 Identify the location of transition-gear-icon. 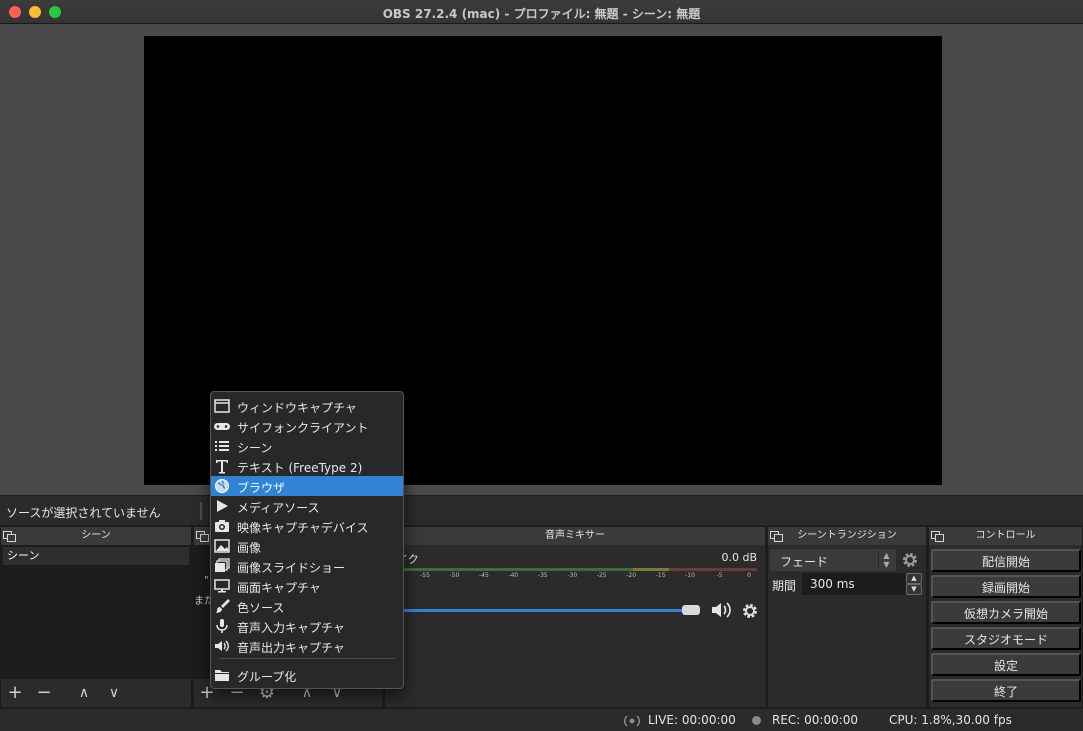
(910, 560).